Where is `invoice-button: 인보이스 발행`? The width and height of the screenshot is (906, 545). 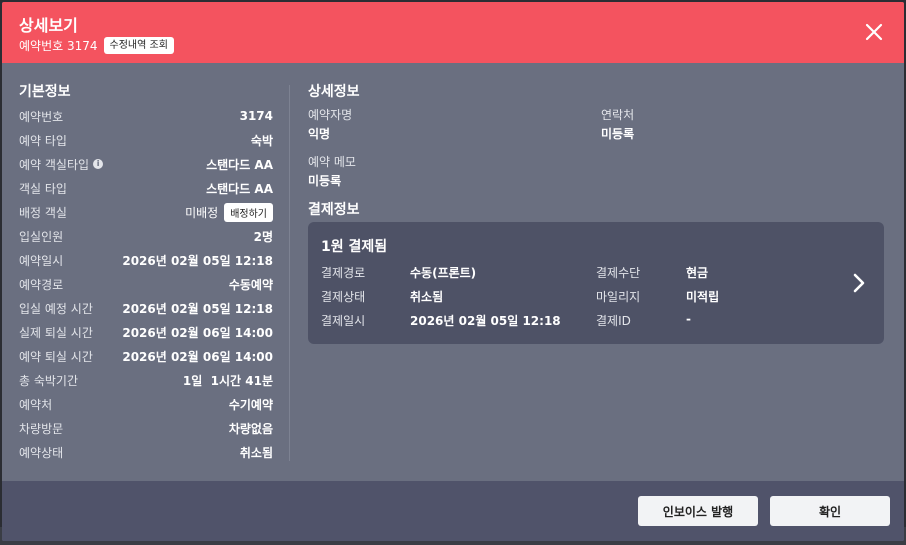
invoice-button: 인보이스 발행 is located at coordinates (698, 511).